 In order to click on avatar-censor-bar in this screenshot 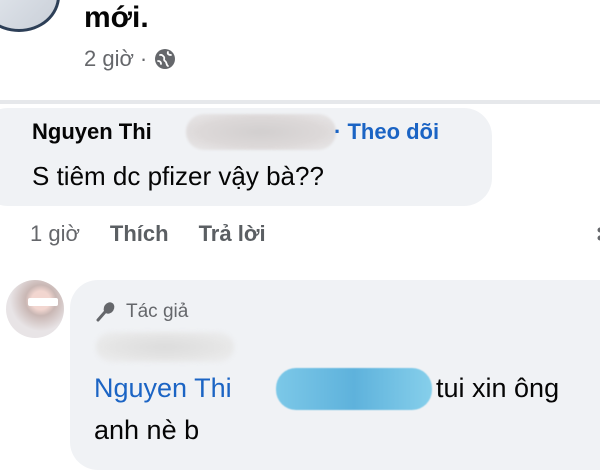, I will do `click(43, 302)`.